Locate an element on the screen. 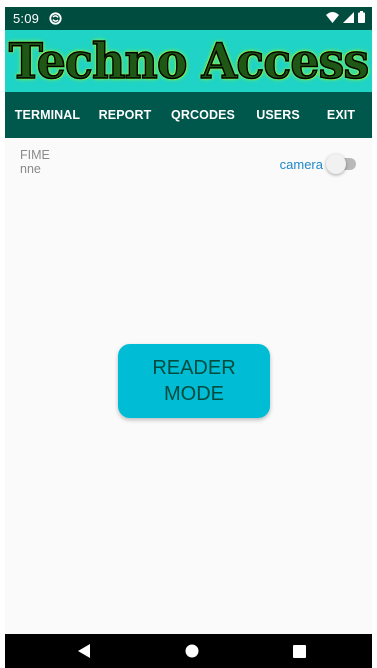  signal-icon is located at coordinates (348, 18).